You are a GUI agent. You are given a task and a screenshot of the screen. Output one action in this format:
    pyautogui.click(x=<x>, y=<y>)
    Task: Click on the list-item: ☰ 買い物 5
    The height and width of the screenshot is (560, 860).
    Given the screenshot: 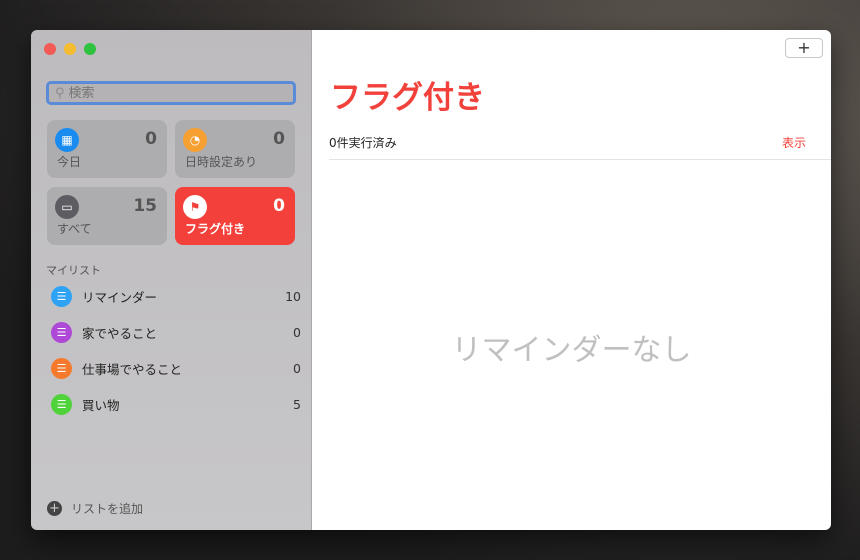 What is the action you would take?
    pyautogui.click(x=176, y=404)
    